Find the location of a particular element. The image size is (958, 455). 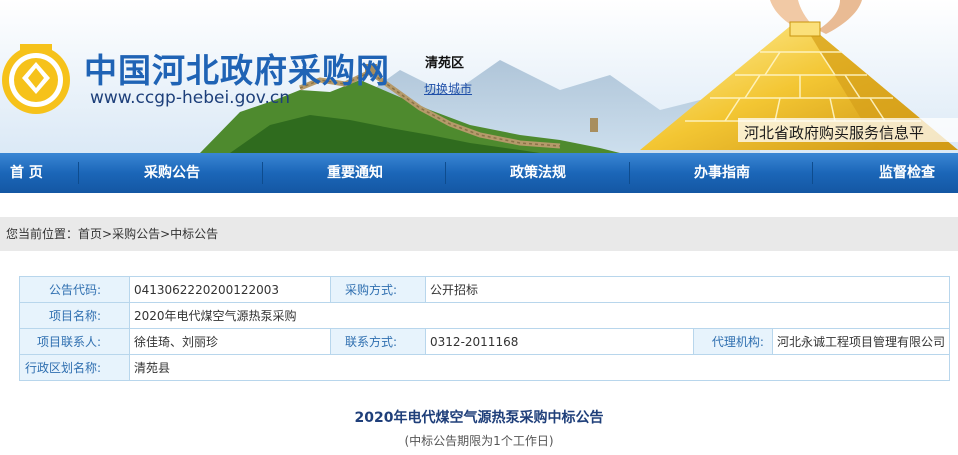

nav-item-supervision: 监督检查 is located at coordinates (907, 173).